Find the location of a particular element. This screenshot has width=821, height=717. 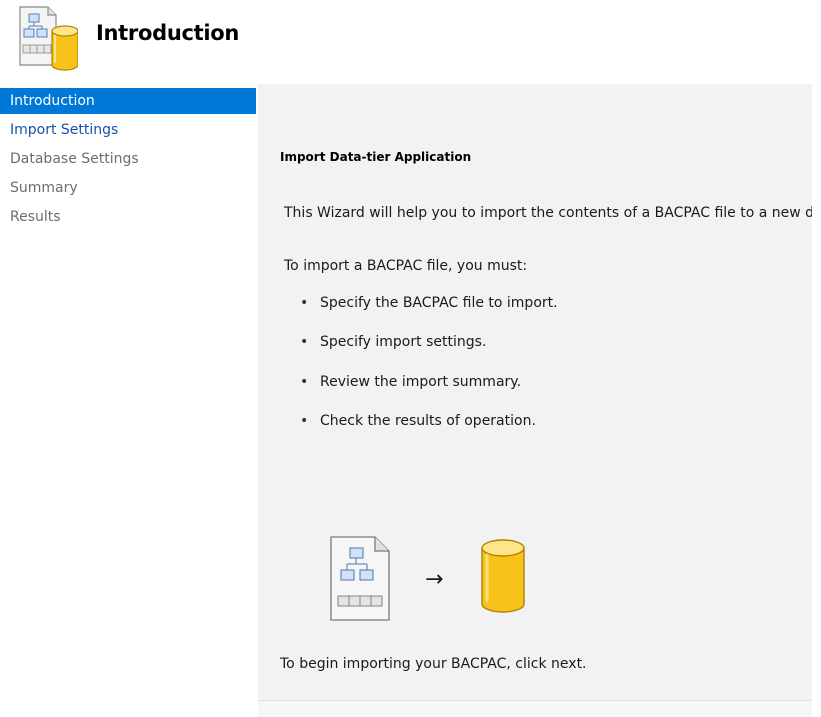

list-item: • Check the results of operation. is located at coordinates (418, 421).